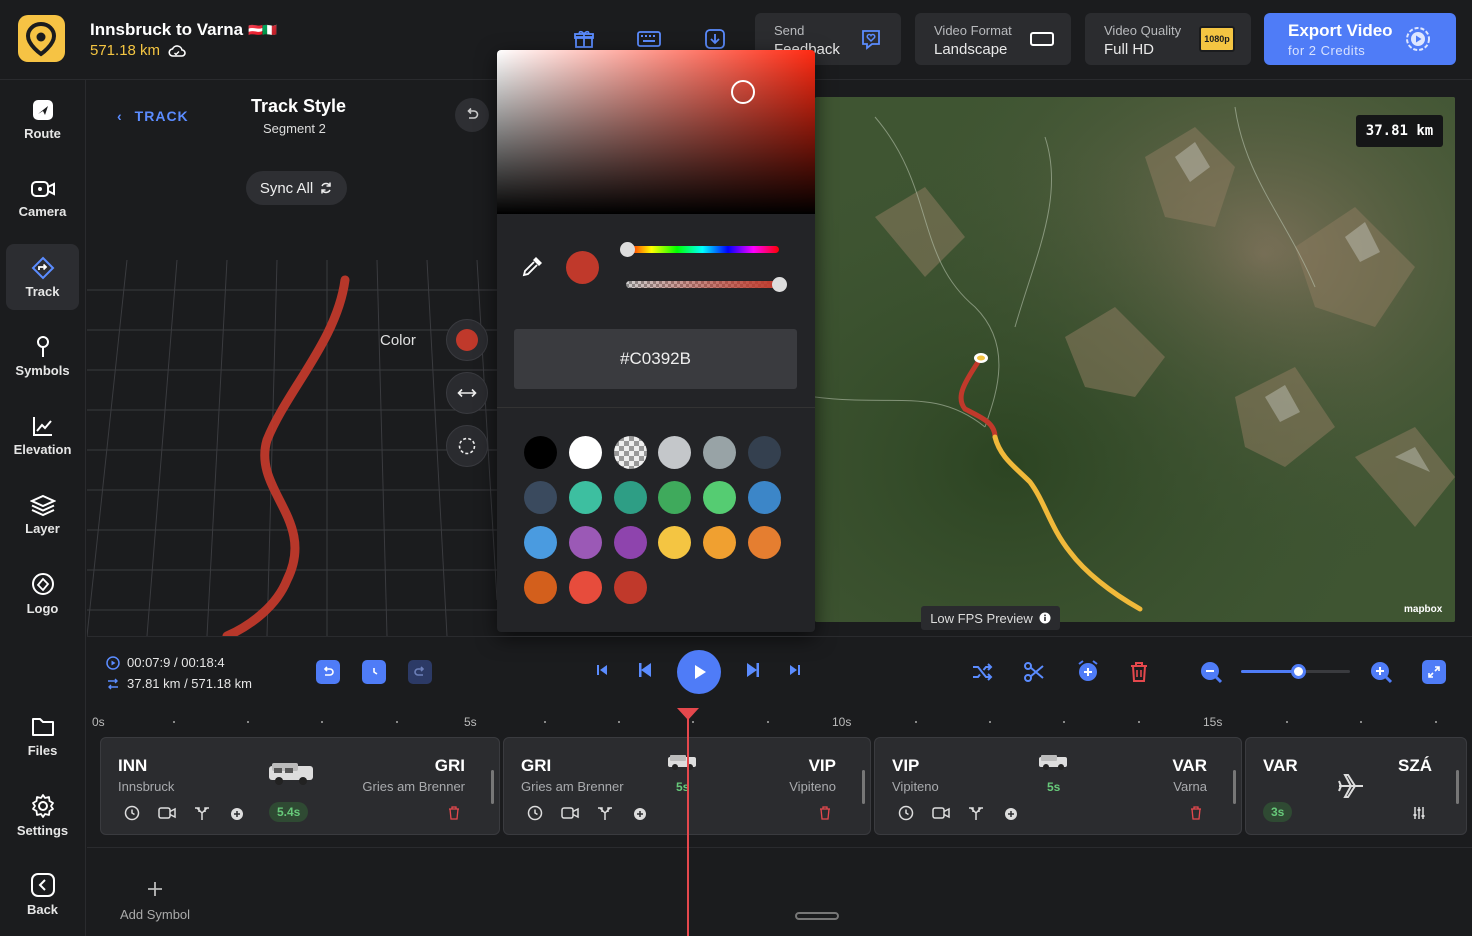 This screenshot has width=1472, height=936. What do you see at coordinates (743, 92) in the screenshot?
I see `saturation-handle` at bounding box center [743, 92].